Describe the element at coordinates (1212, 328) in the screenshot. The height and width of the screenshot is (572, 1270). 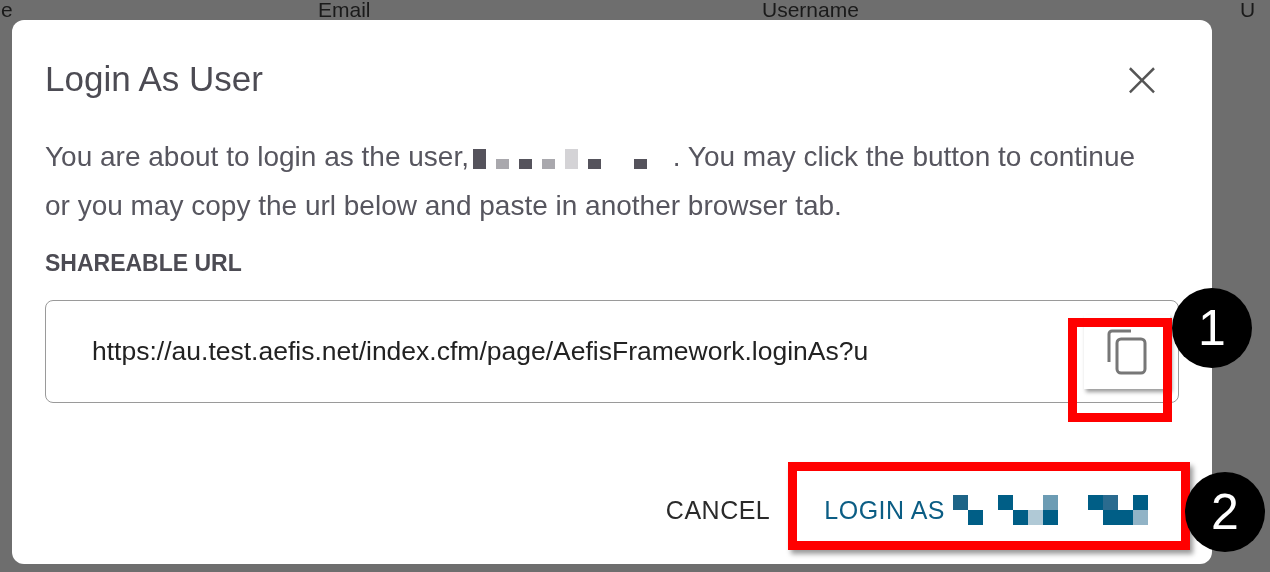
I see `step-badge: 1` at that location.